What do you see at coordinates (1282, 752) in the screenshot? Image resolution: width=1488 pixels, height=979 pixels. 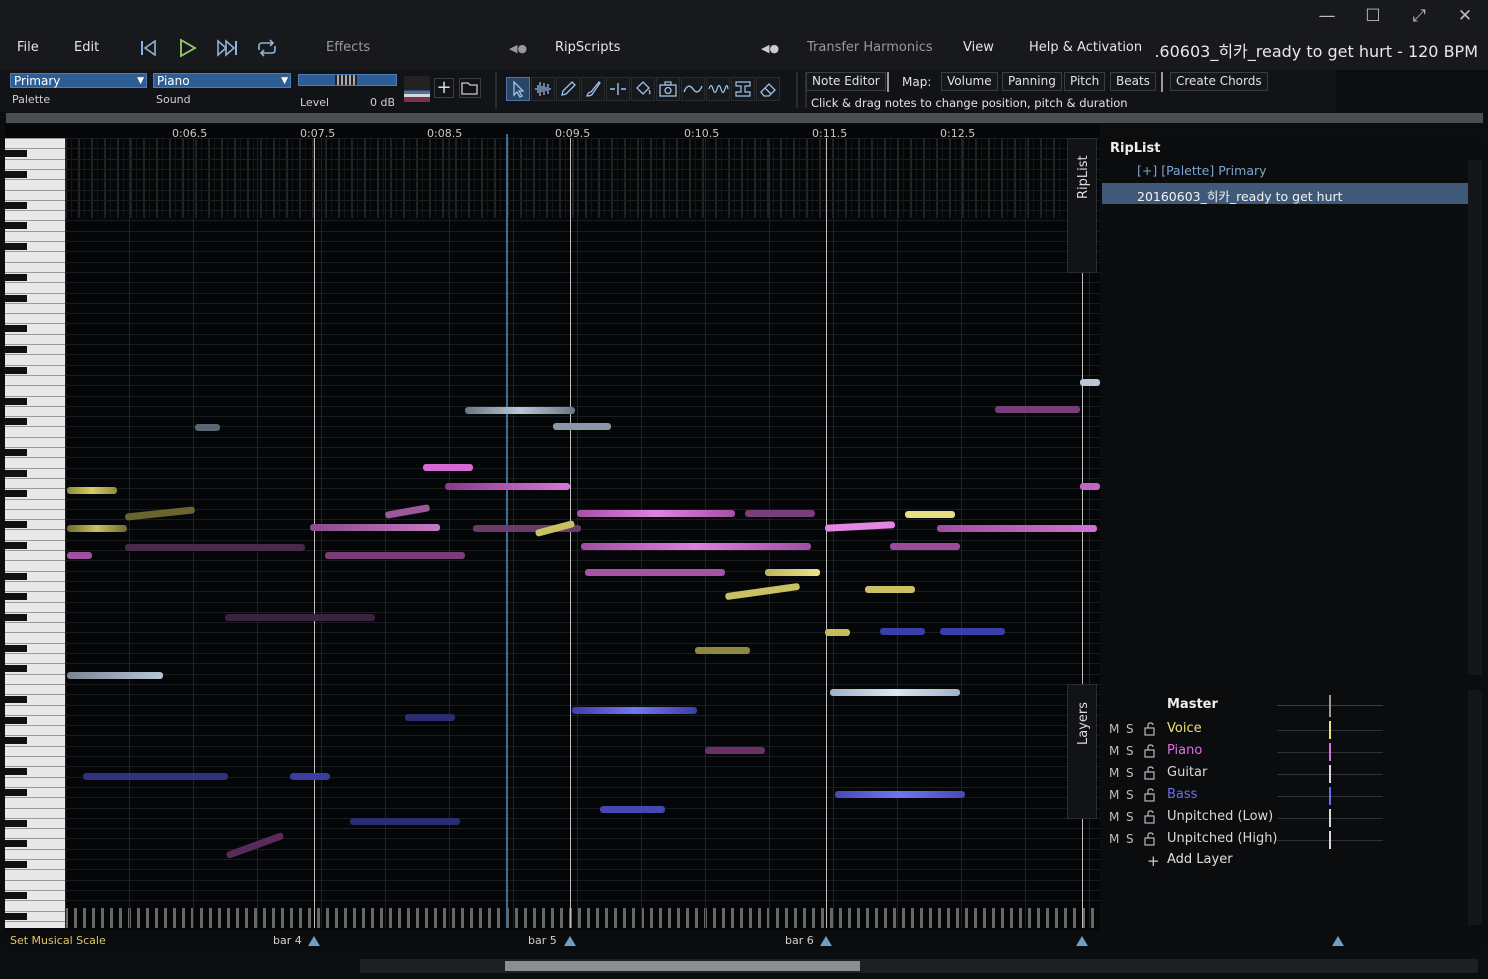 I see `layer-row: M S Piano` at bounding box center [1282, 752].